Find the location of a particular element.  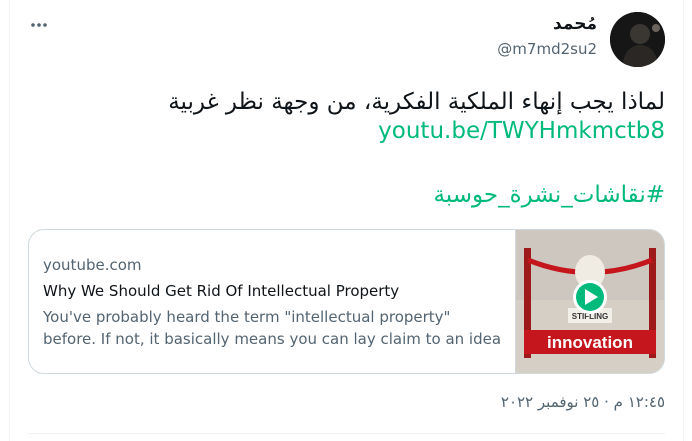

avatar is located at coordinates (637, 39).